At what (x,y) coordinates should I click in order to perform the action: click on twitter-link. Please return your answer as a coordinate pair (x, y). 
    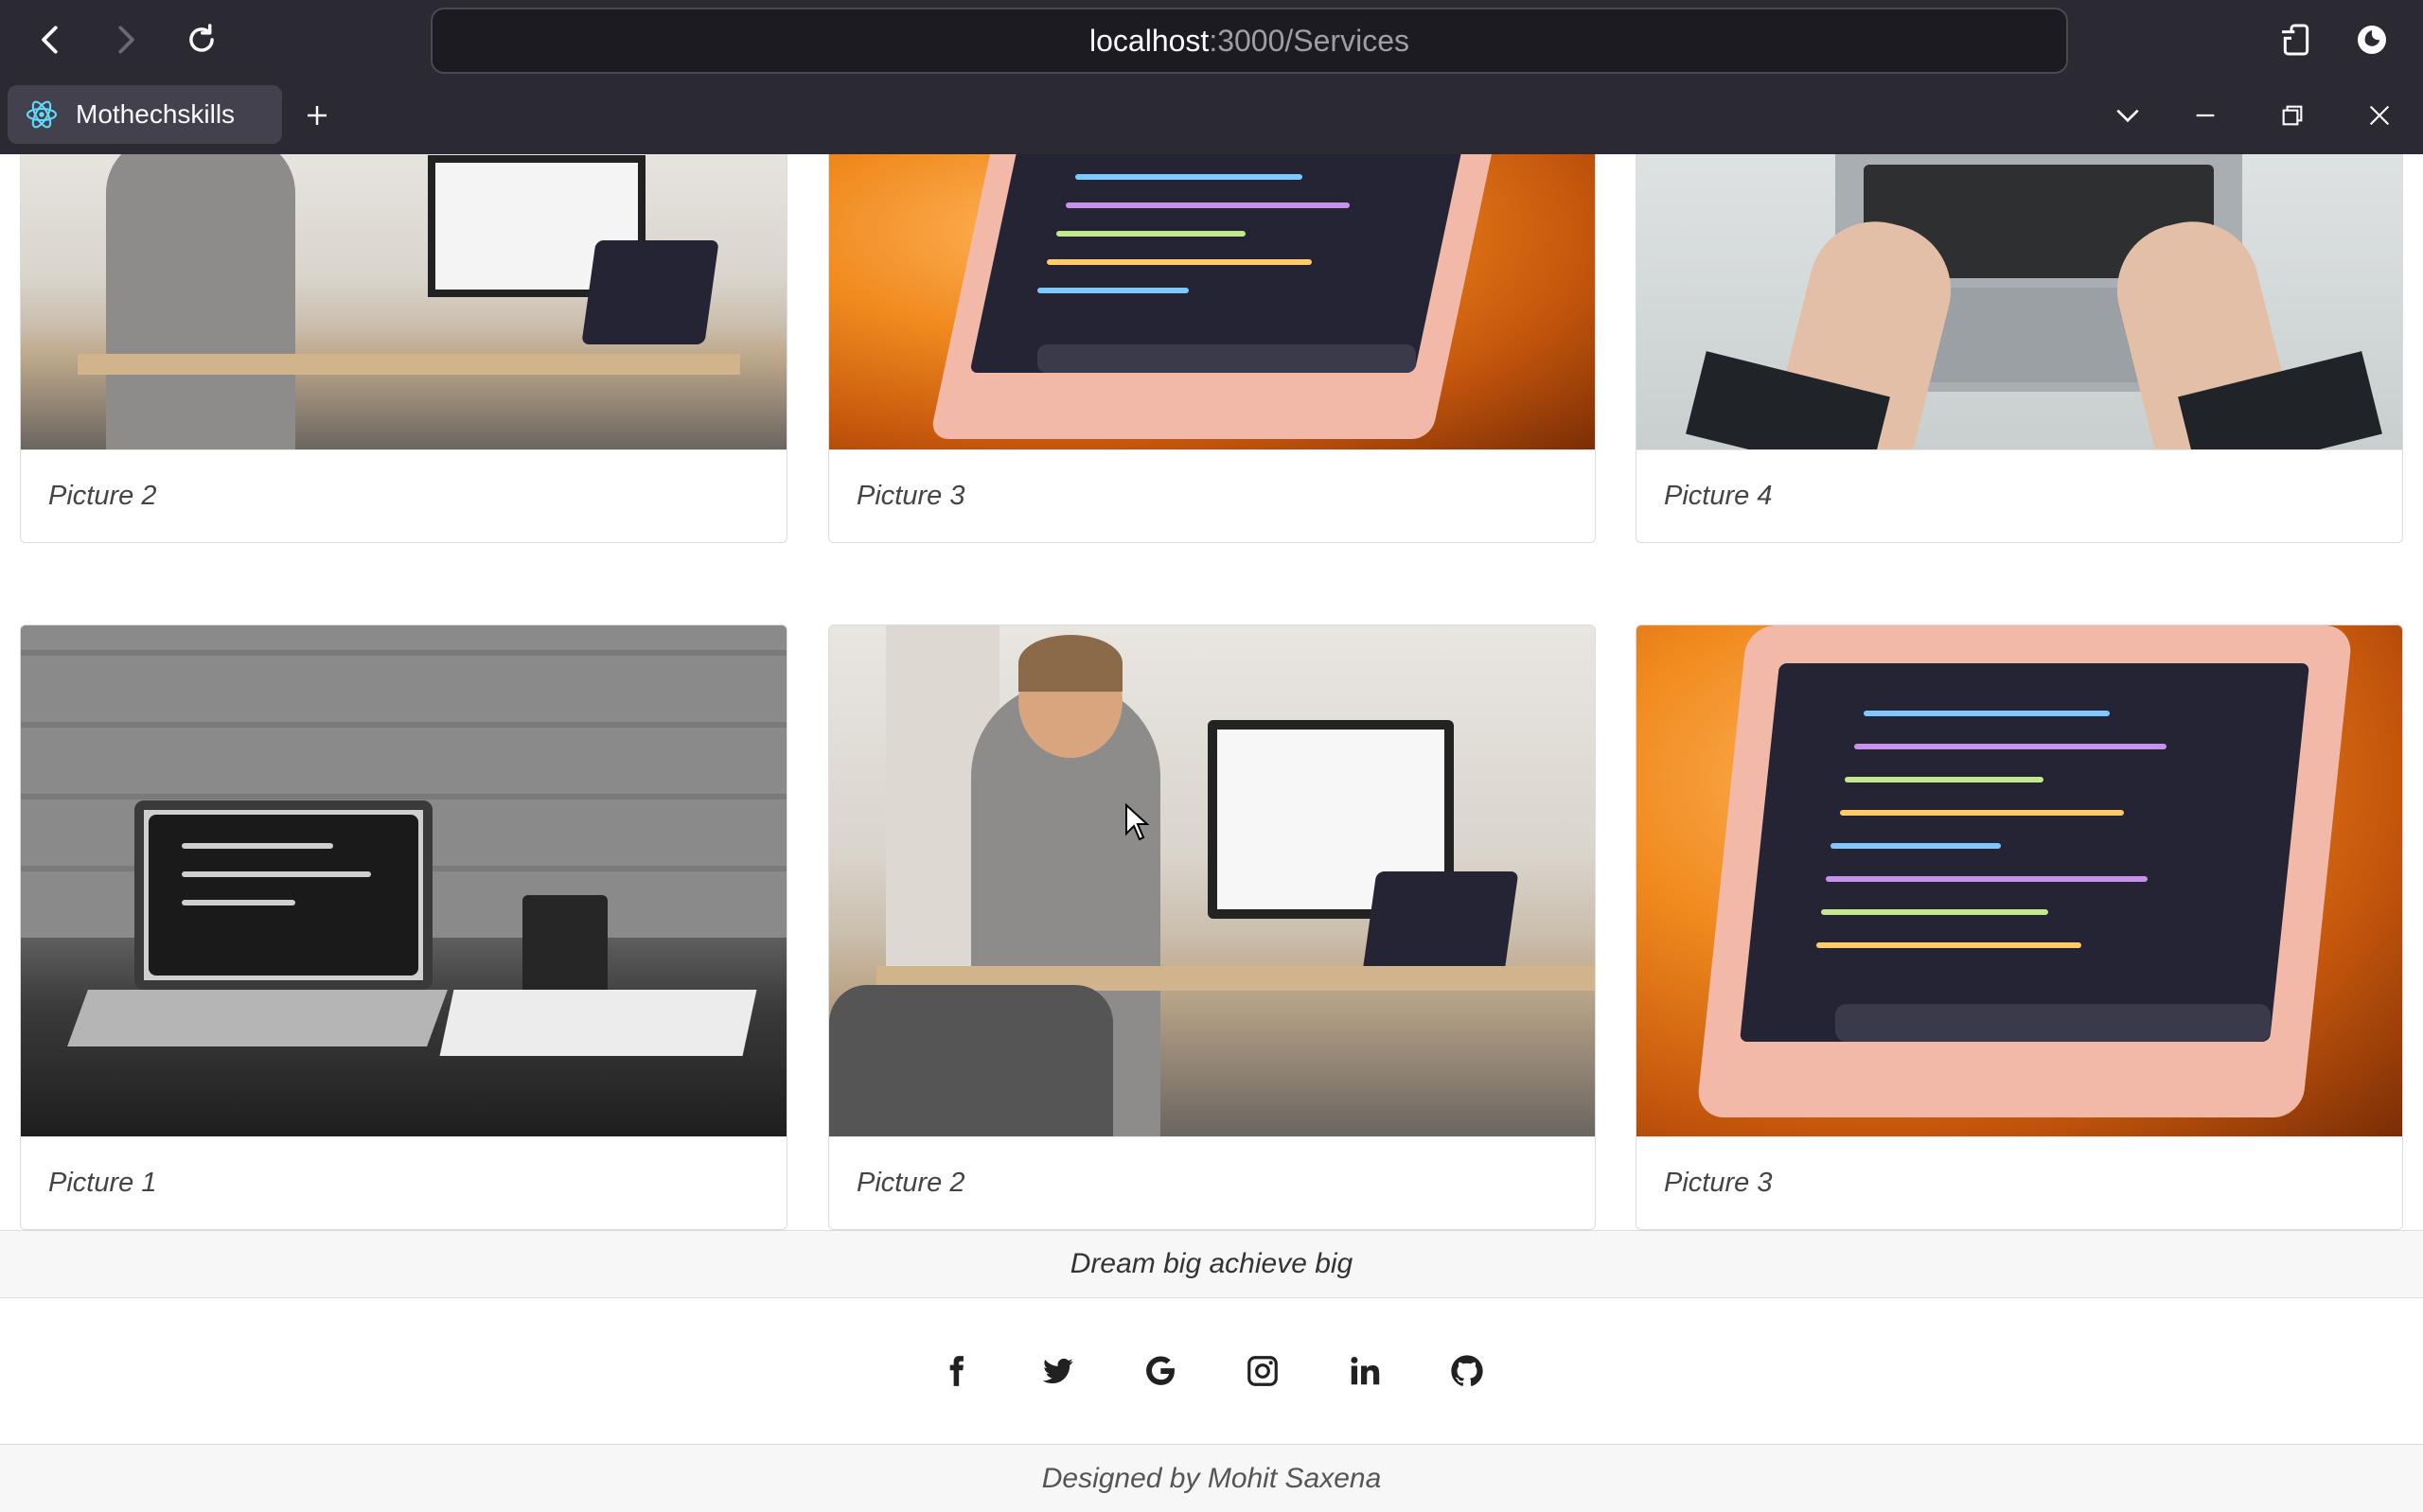
    Looking at the image, I should click on (1058, 1371).